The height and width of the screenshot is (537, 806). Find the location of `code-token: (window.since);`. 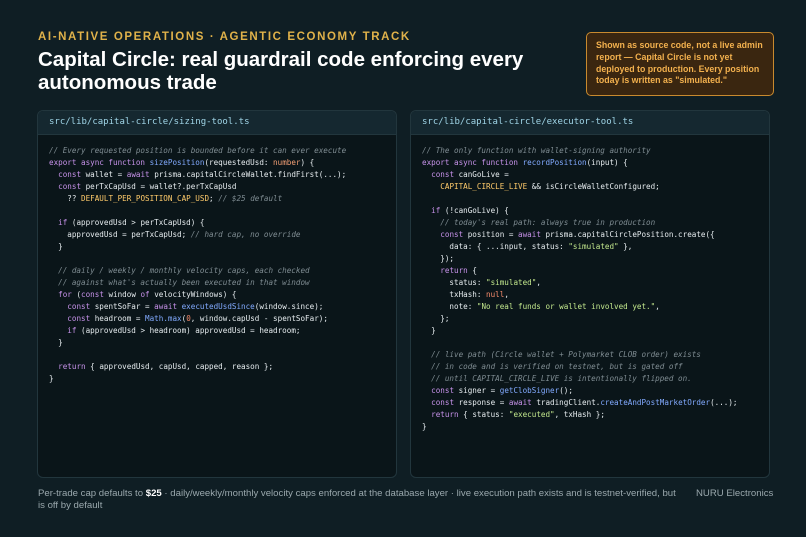

code-token: (window.since); is located at coordinates (289, 306).